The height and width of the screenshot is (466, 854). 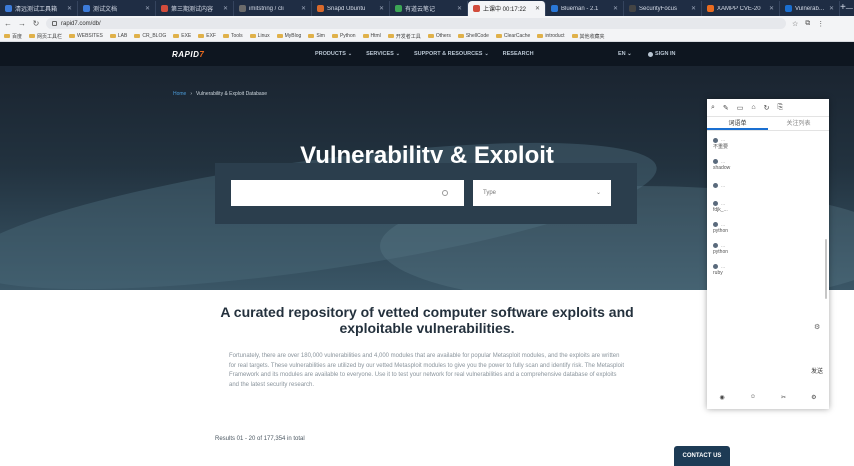 I want to click on reload-icon: ↻, so click(x=36, y=23).